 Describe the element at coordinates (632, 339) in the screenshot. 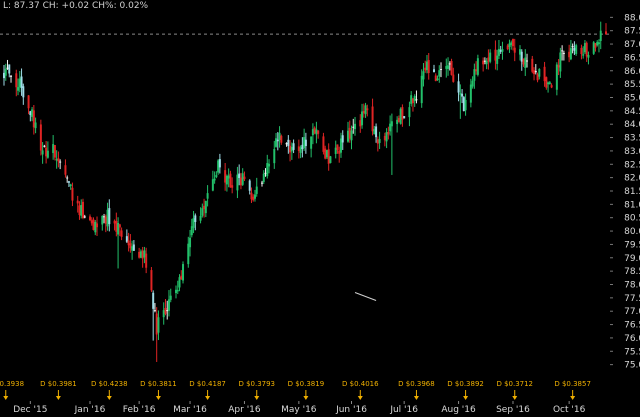

I see `y-tick-label: 76.00` at that location.